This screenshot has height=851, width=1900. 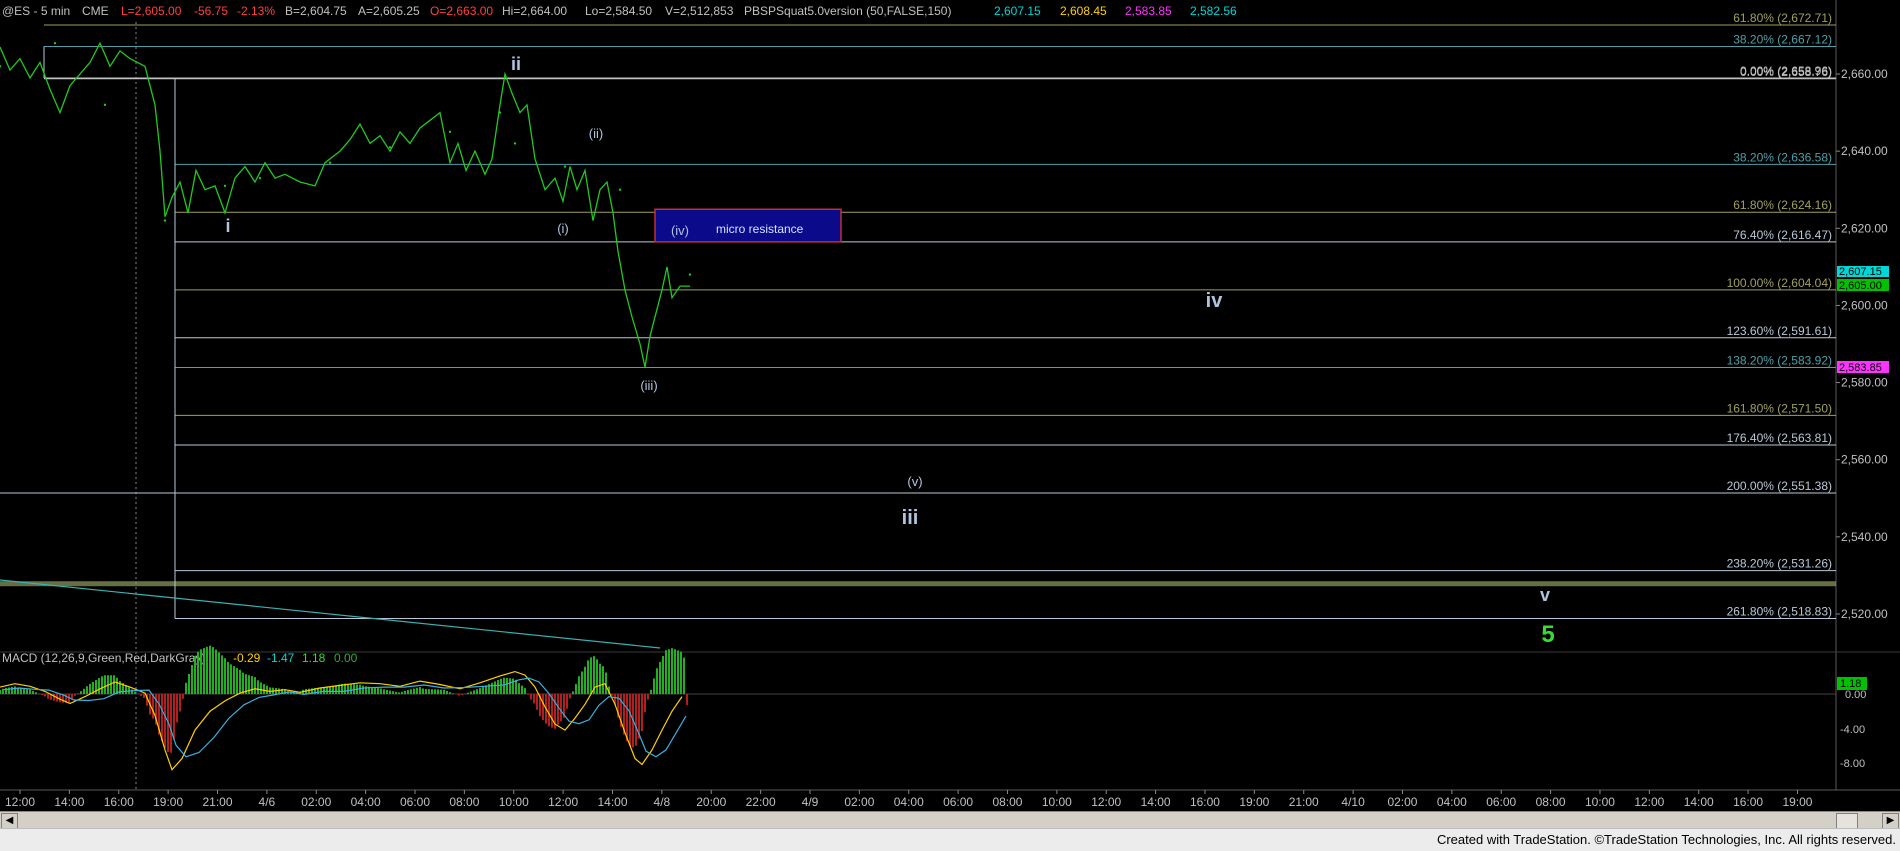 I want to click on header-pct: -2.13%, so click(x=256, y=11).